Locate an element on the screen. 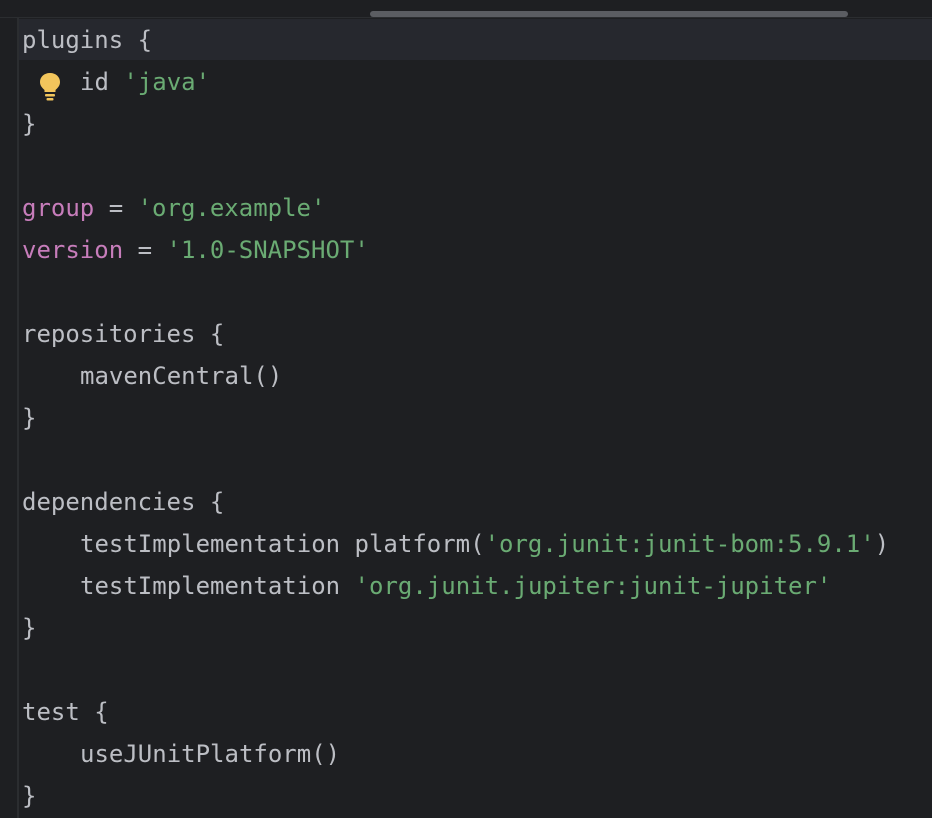  code-token: ) is located at coordinates (882, 544).